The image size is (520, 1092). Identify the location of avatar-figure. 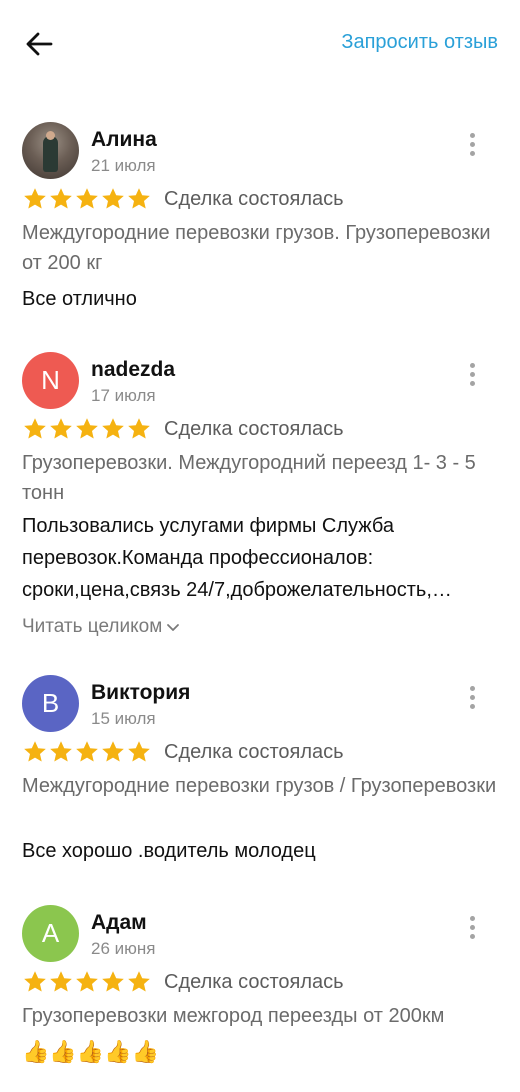
(50, 154).